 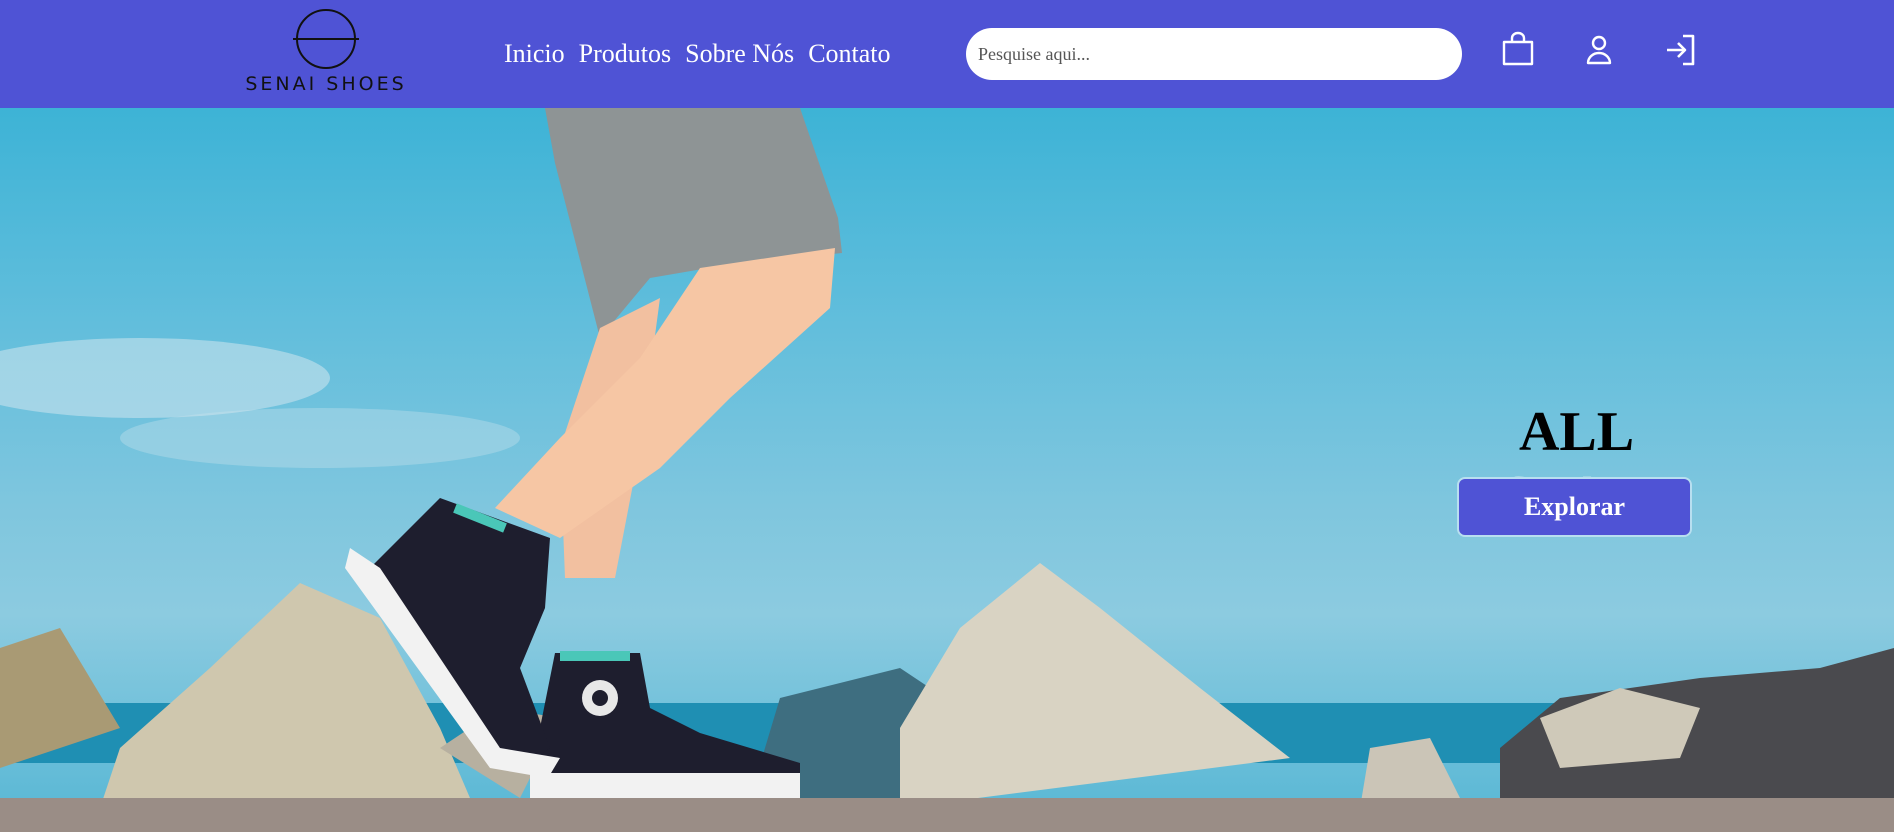 What do you see at coordinates (1599, 50) in the screenshot?
I see `user-icon` at bounding box center [1599, 50].